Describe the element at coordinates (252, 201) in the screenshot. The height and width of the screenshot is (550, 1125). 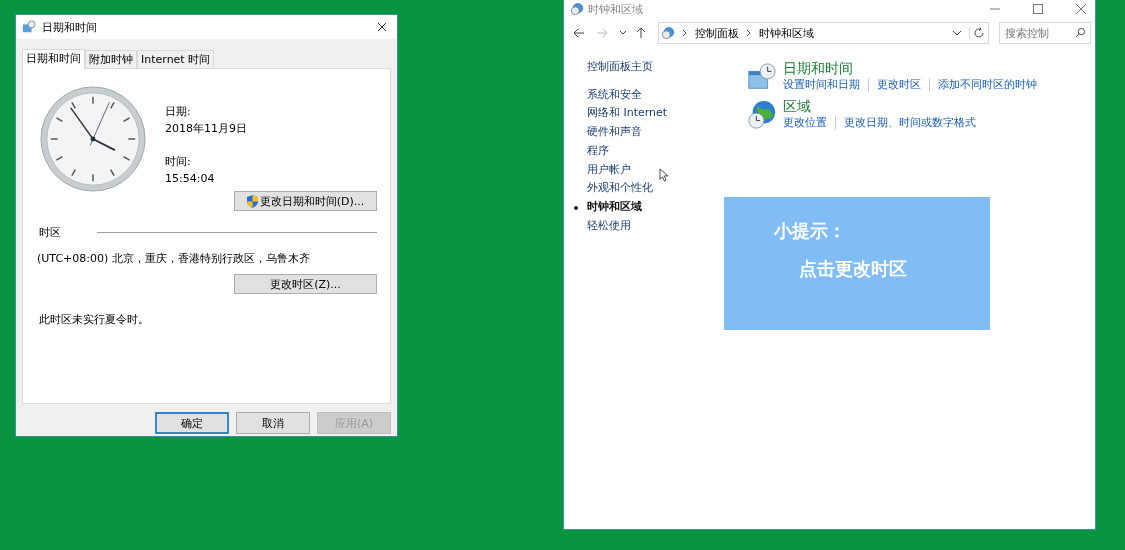
I see `shield-icon` at that location.